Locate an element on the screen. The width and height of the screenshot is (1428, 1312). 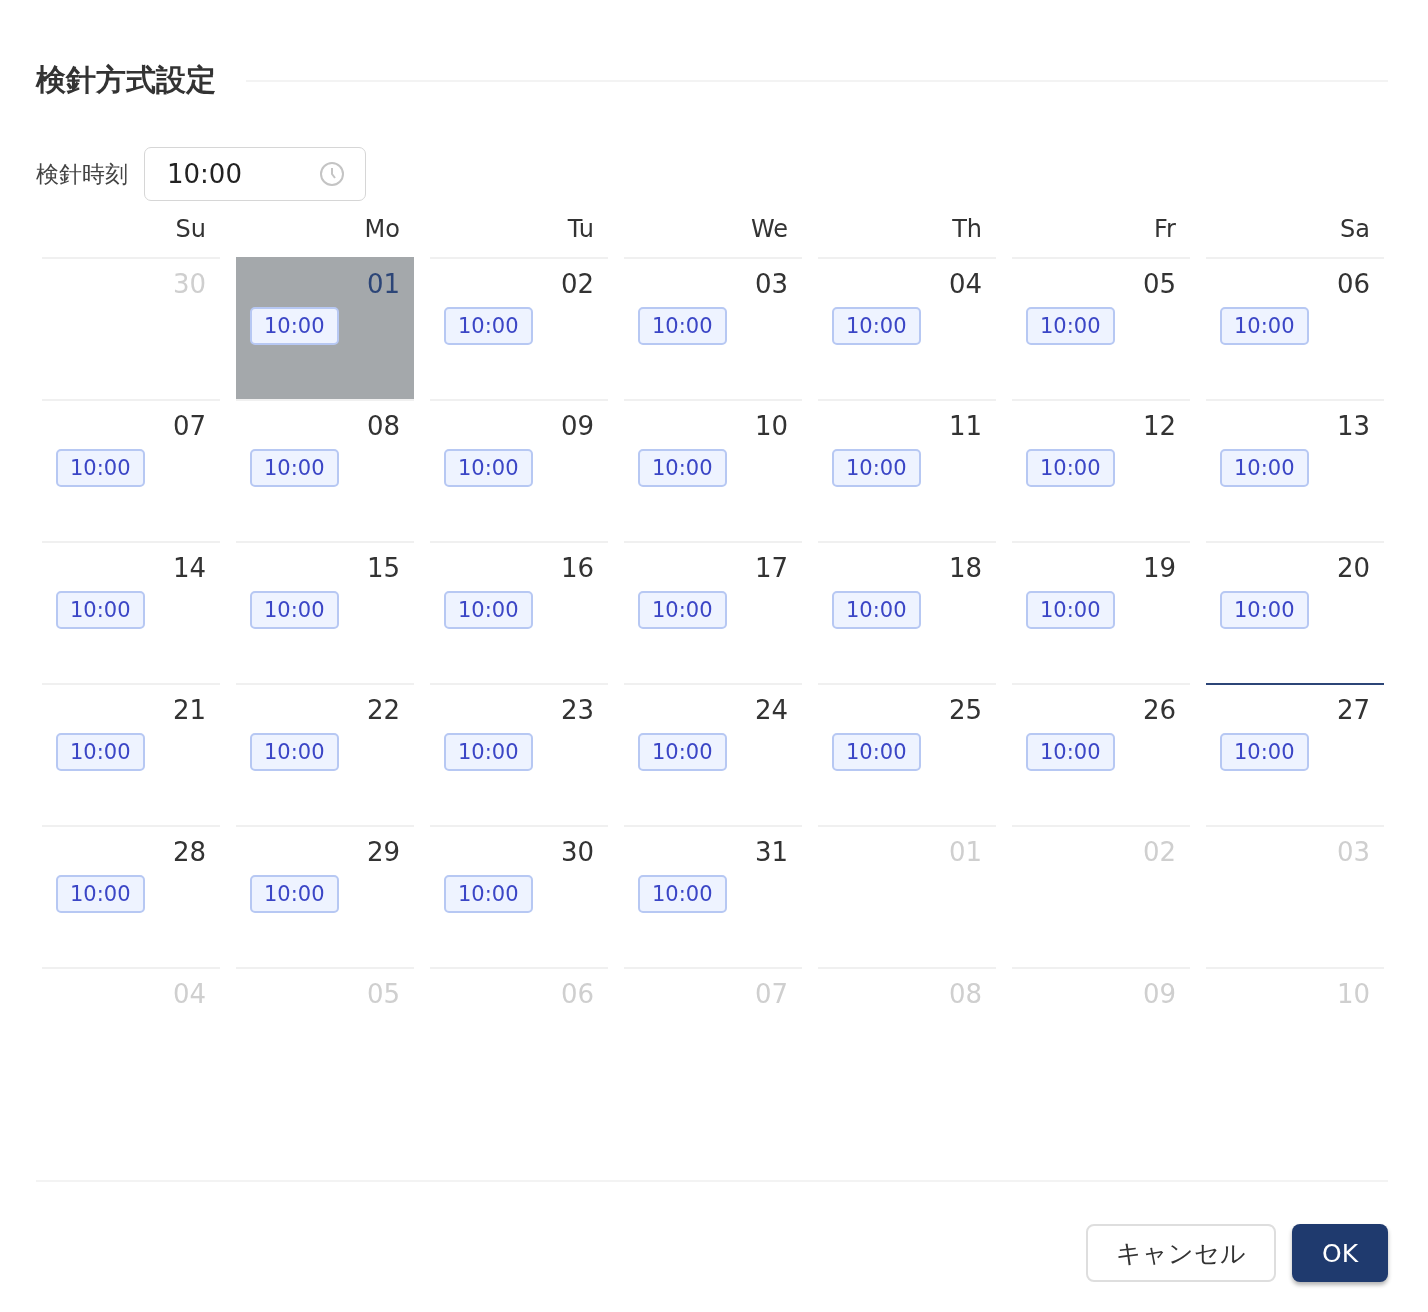
weekday-header: Th is located at coordinates (967, 229).